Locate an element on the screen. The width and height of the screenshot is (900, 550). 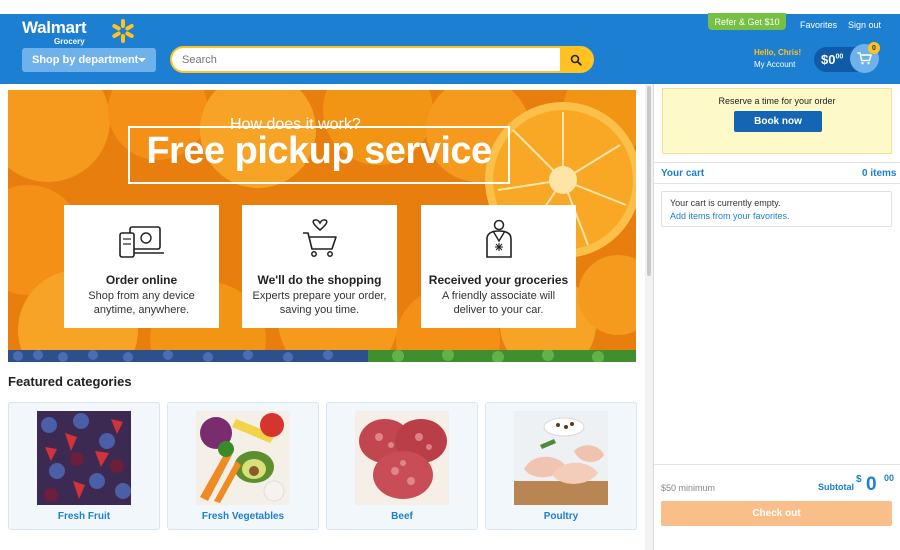
refer-button: Refer & Get $10 is located at coordinates (747, 21).